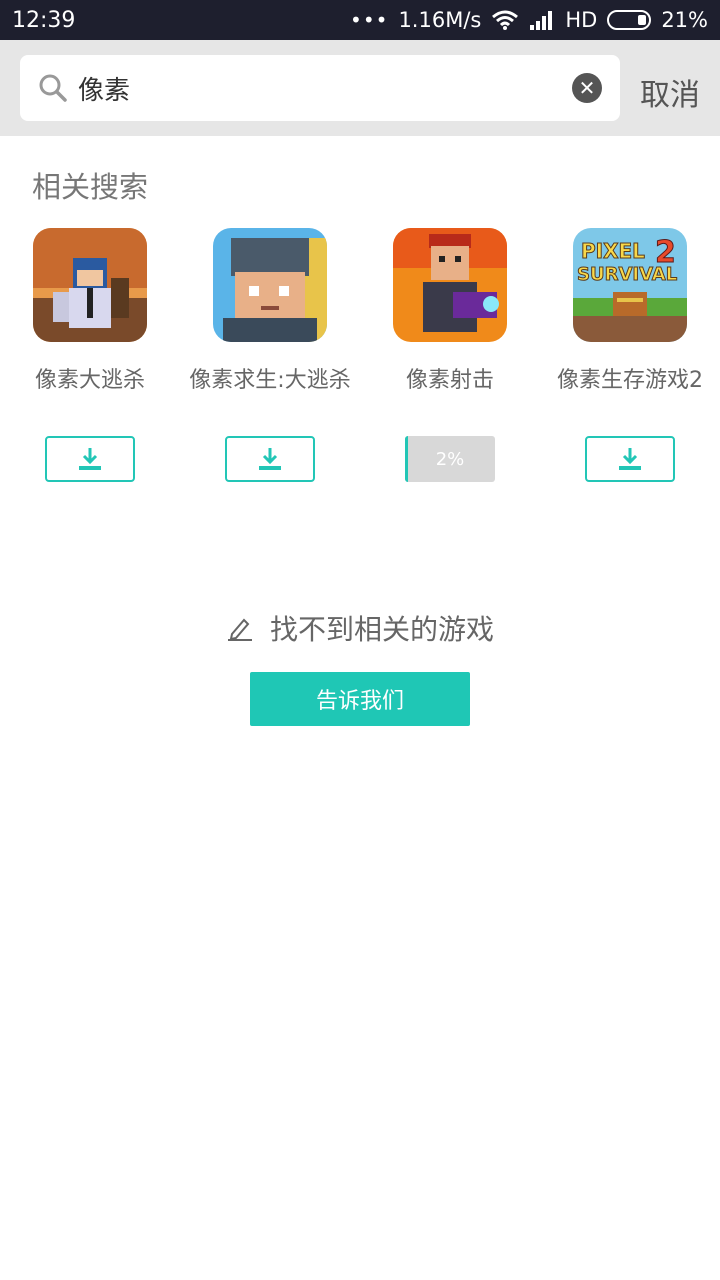 The image size is (720, 1280). I want to click on app-icon: PIXEL SURVIVAL 2, so click(630, 285).